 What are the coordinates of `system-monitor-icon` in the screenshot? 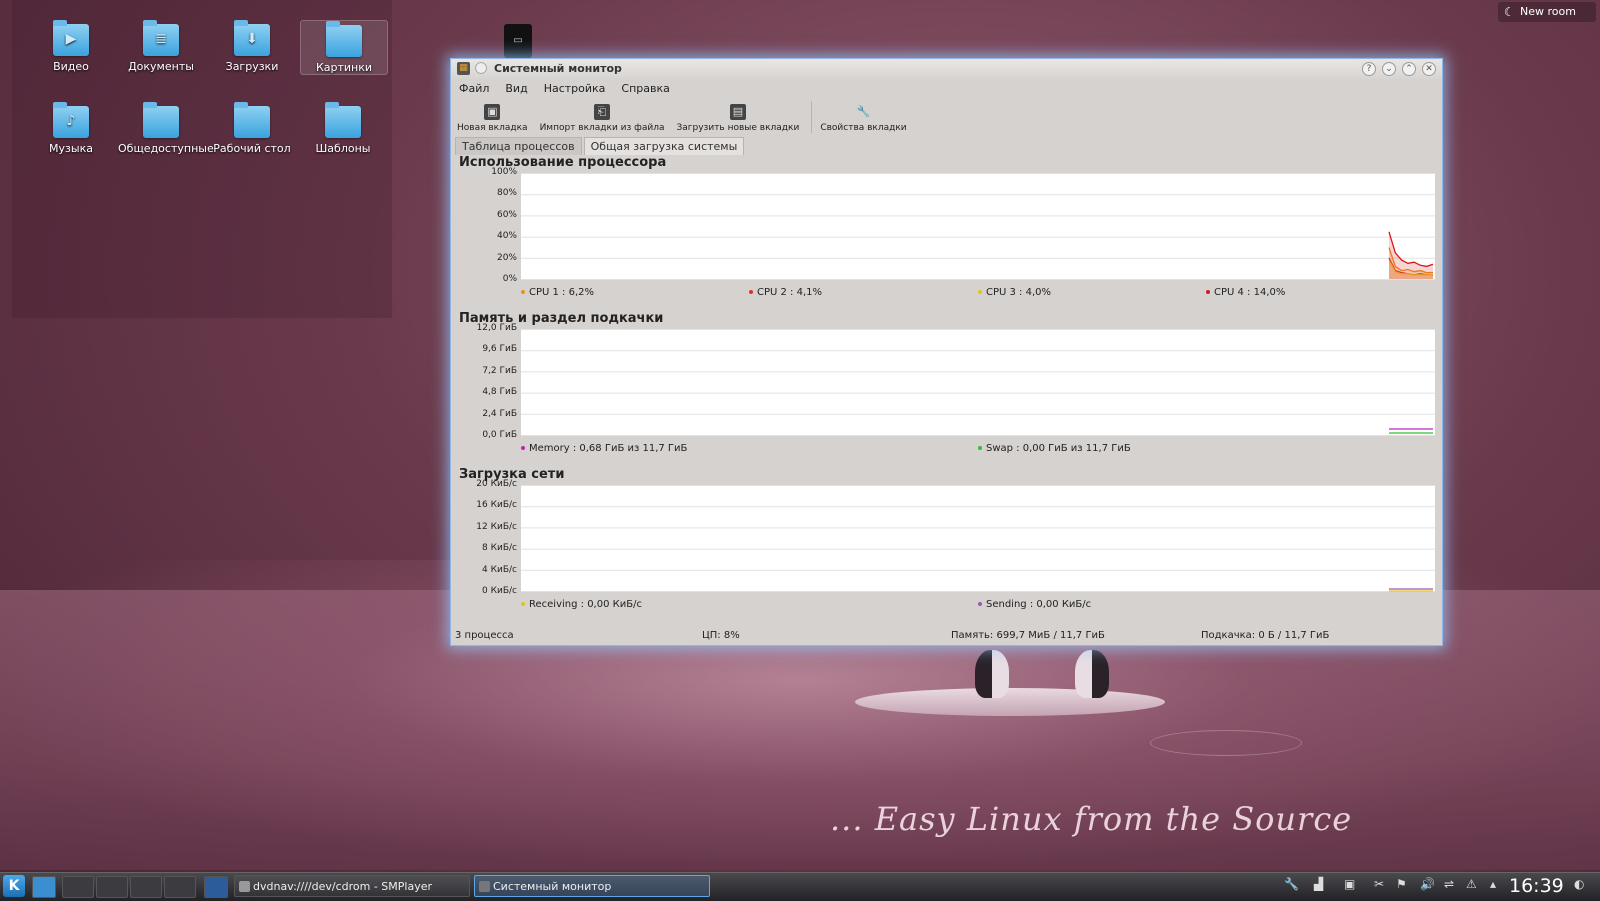 It's located at (484, 886).